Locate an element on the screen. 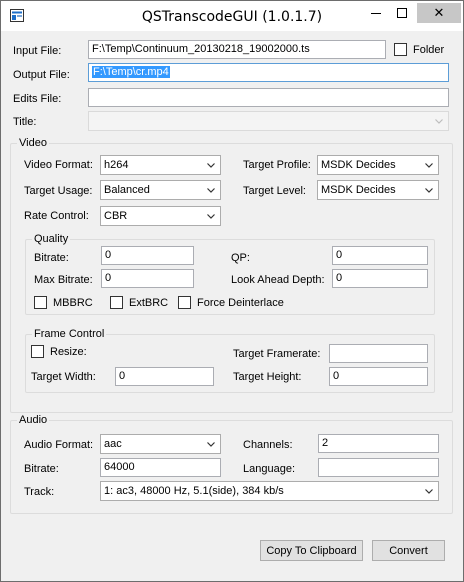 This screenshot has width=464, height=582. force-deinterlace-label: Force Deinterlace is located at coordinates (240, 302).